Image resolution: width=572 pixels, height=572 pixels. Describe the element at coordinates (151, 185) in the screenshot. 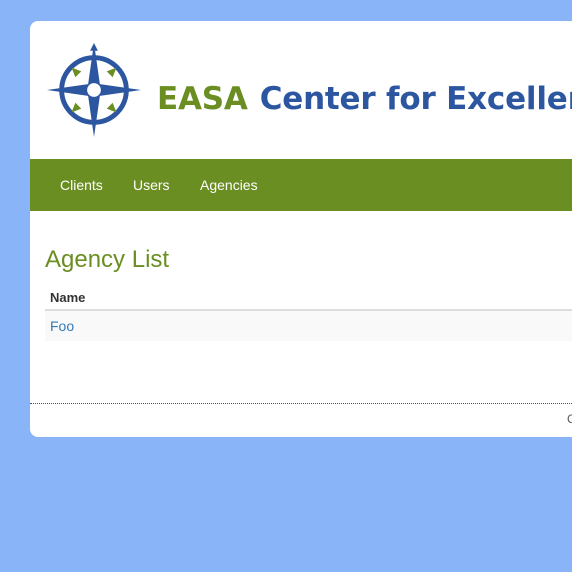

I see `nav-item-users: Users` at that location.